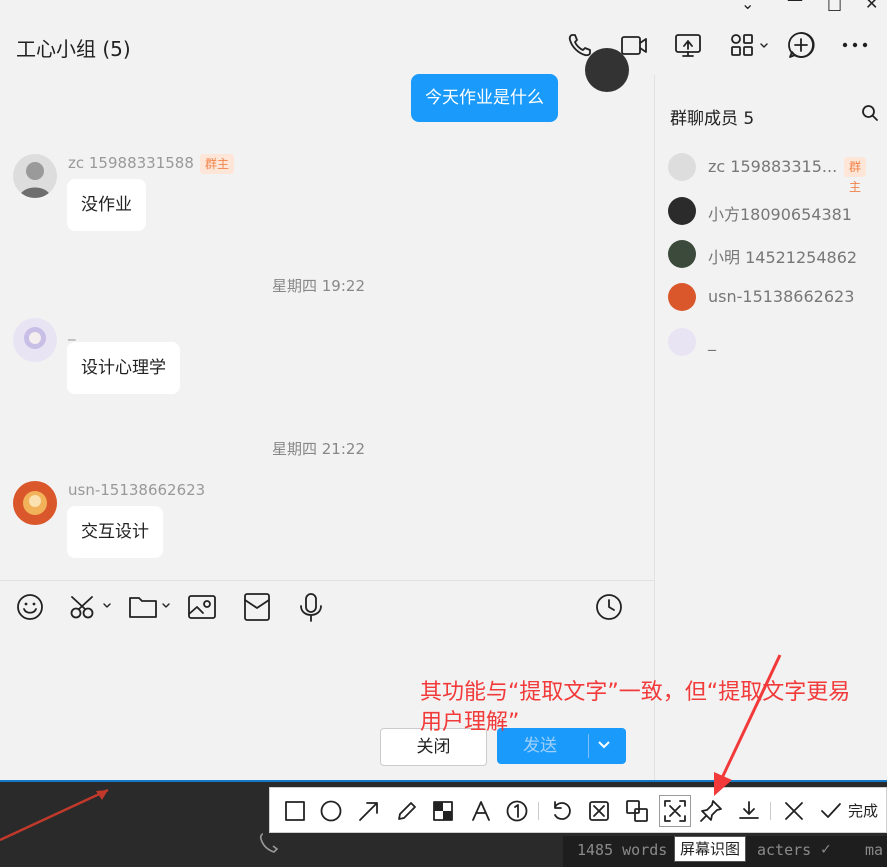  I want to click on check-icon: ✓, so click(826, 848).